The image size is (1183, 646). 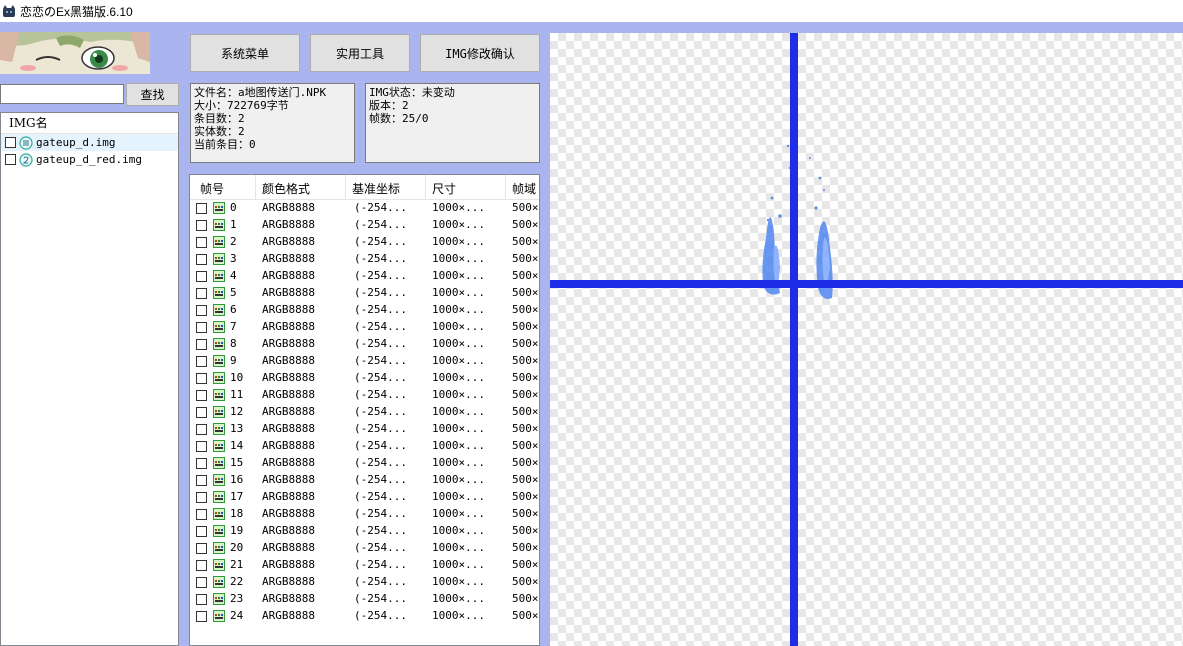 I want to click on table-row: 0 ARGB8888 (-254... 1000×... 500×, so click(x=364, y=208).